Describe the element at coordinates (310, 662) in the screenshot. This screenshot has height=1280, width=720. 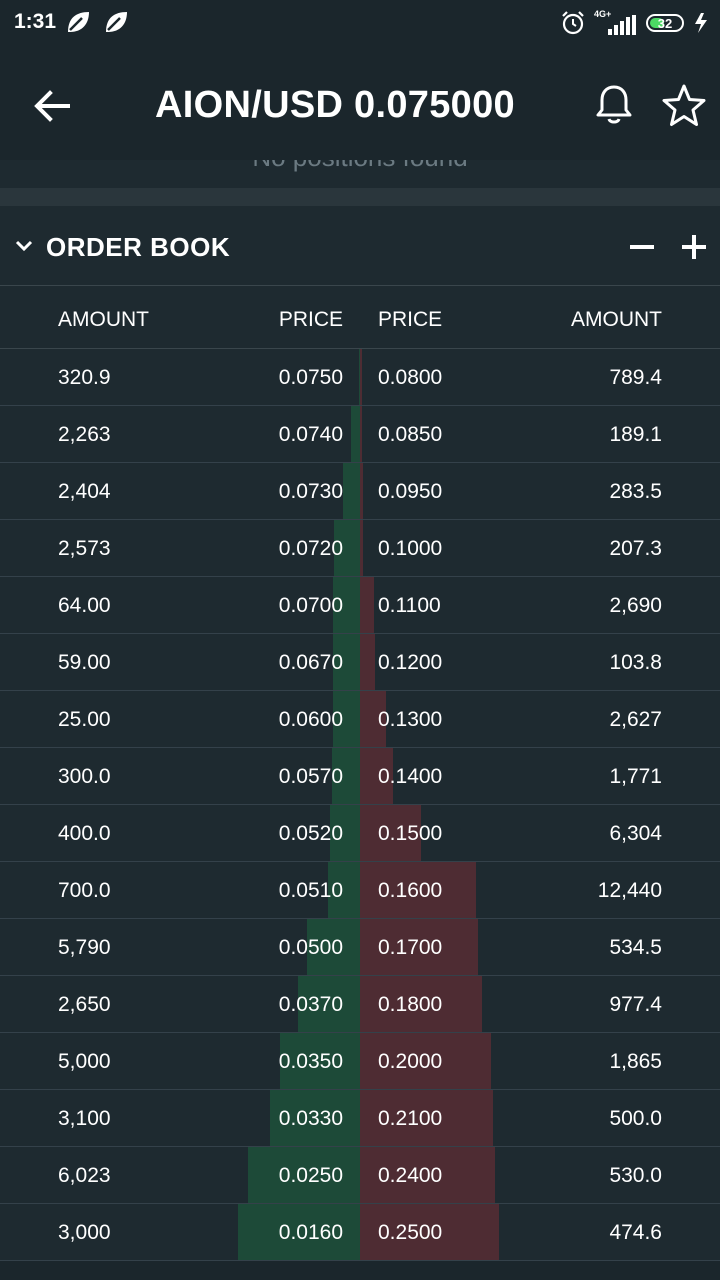
I see `bid-price: 0.0670` at that location.